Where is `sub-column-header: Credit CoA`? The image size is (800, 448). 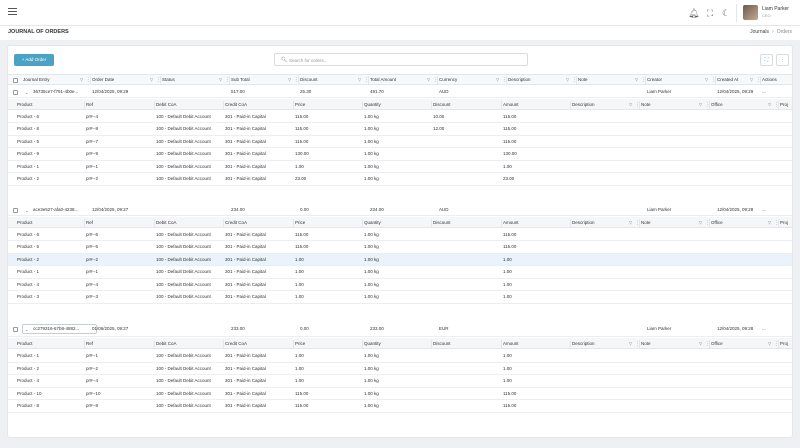 sub-column-header: Credit CoA is located at coordinates (236, 104).